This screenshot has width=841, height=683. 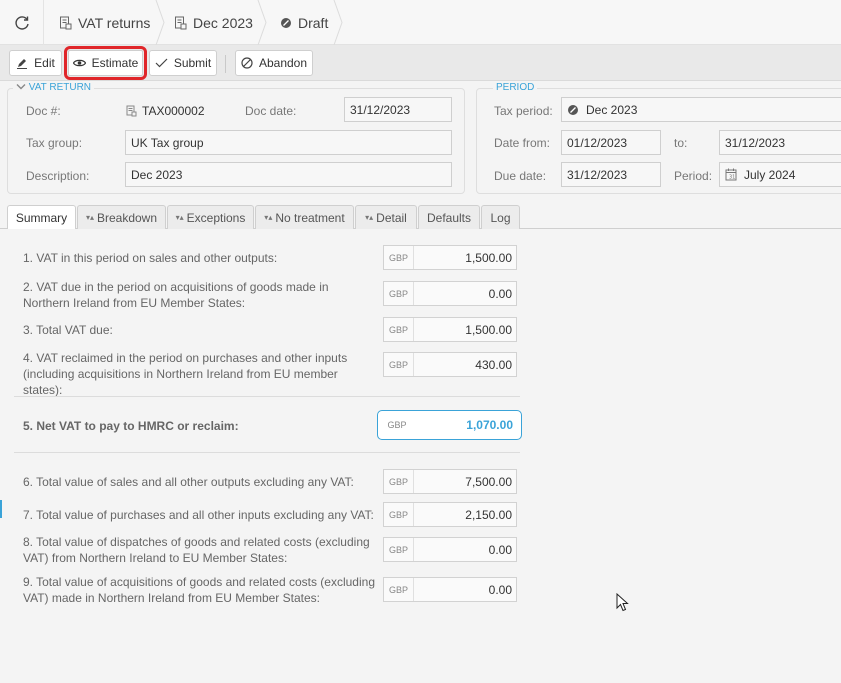 What do you see at coordinates (611, 142) in the screenshot?
I see `date-from-field: 01/12/2023` at bounding box center [611, 142].